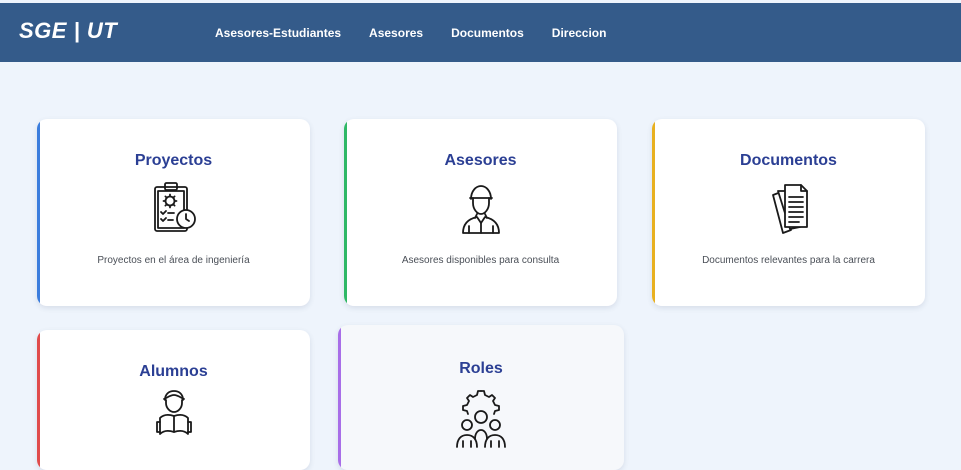 Image resolution: width=961 pixels, height=470 pixels. I want to click on card-title: Alumnos, so click(173, 371).